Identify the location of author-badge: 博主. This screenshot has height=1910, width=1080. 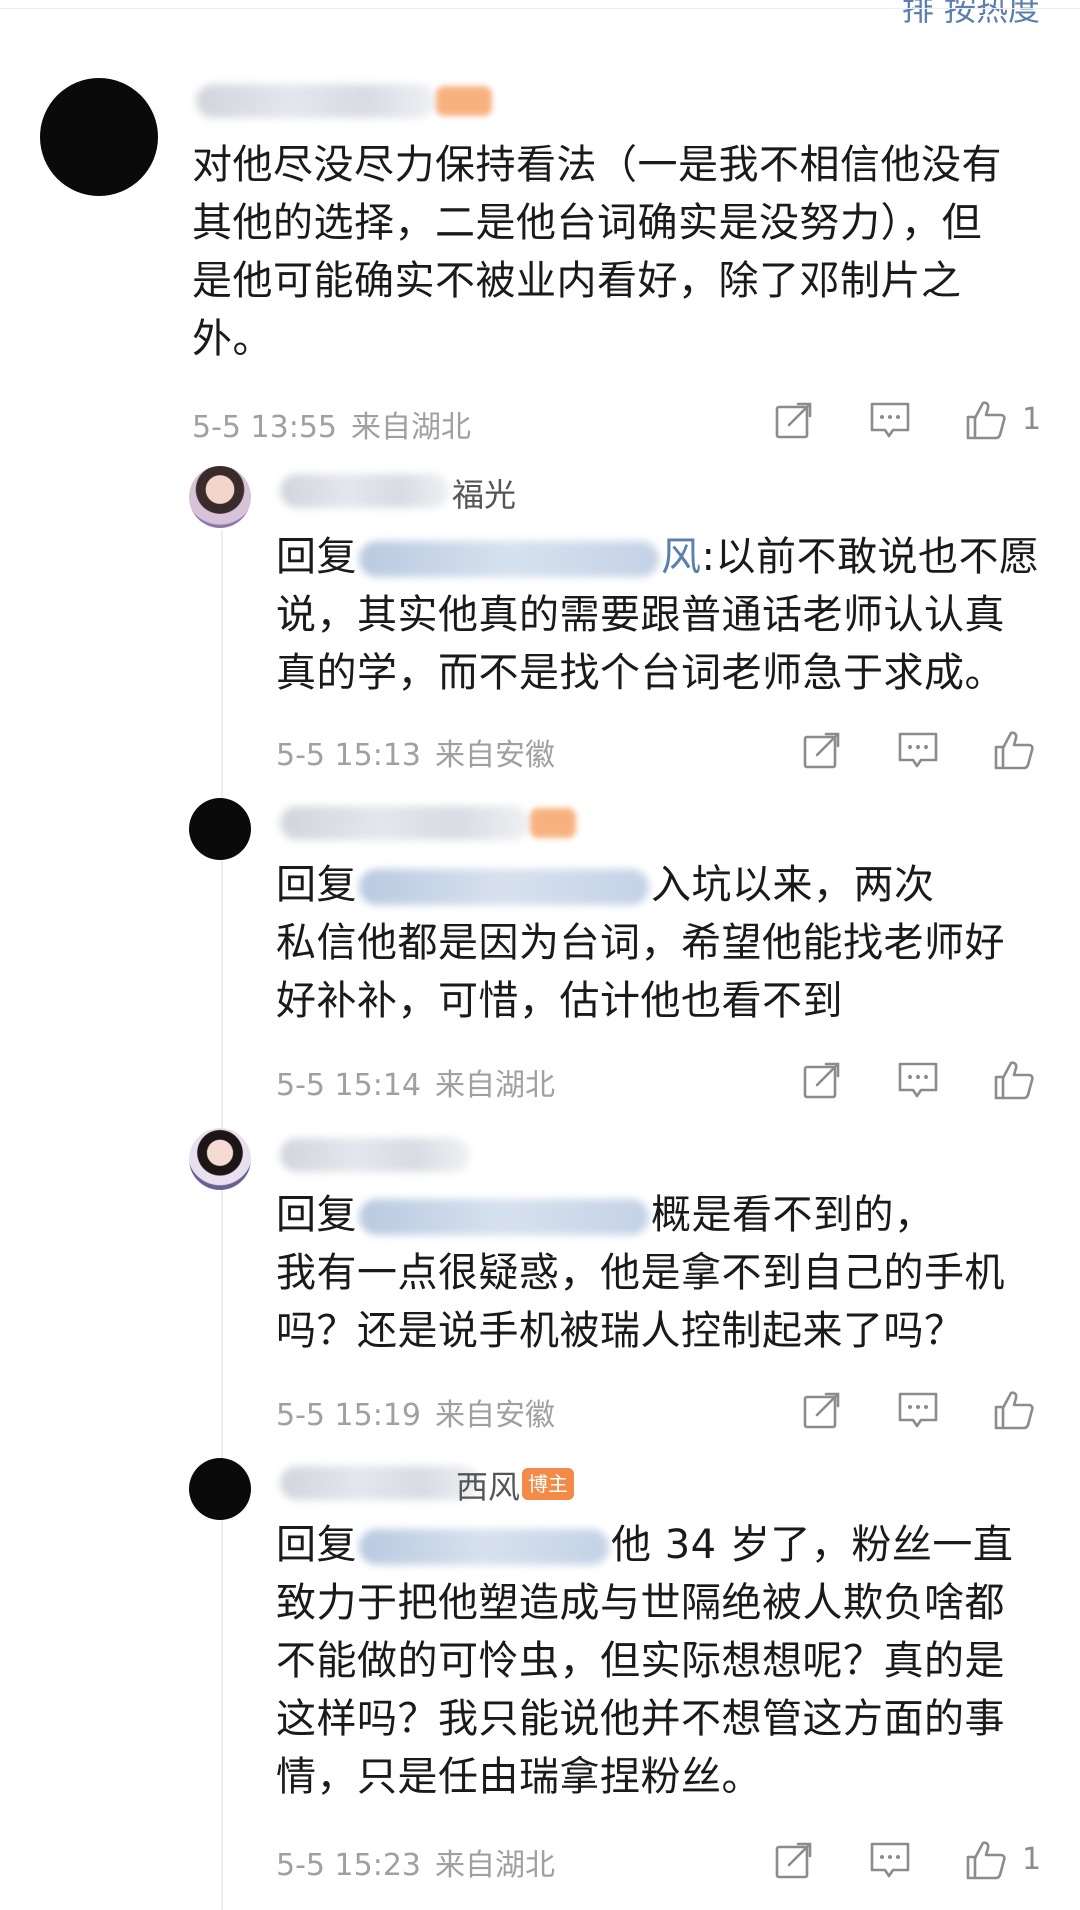
(548, 1484).